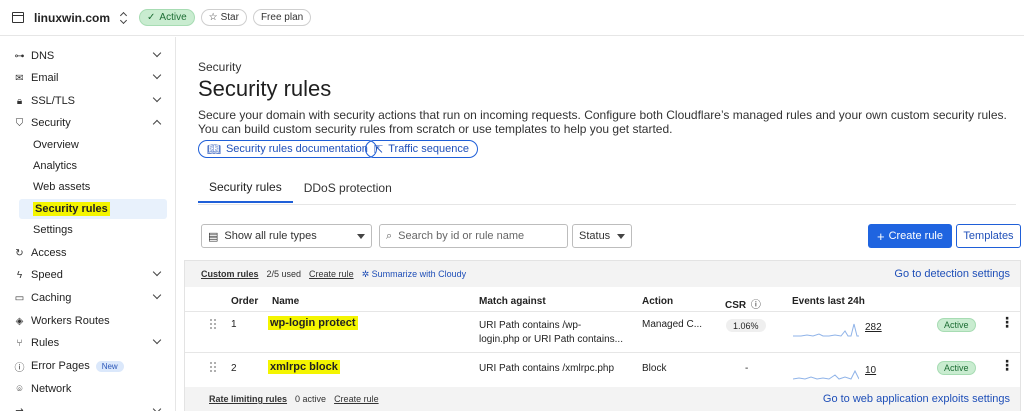 The height and width of the screenshot is (411, 1024). What do you see at coordinates (421, 149) in the screenshot?
I see `traffic-sequence-link: ⇱ Traffic sequence` at bounding box center [421, 149].